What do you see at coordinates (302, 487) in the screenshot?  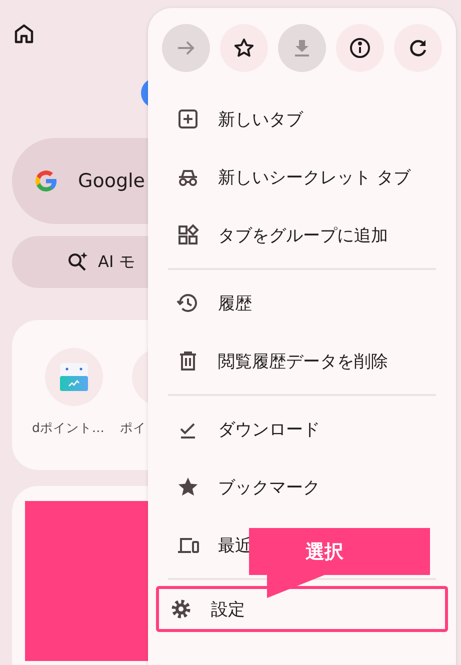 I see `menu-item: ブックマーク` at bounding box center [302, 487].